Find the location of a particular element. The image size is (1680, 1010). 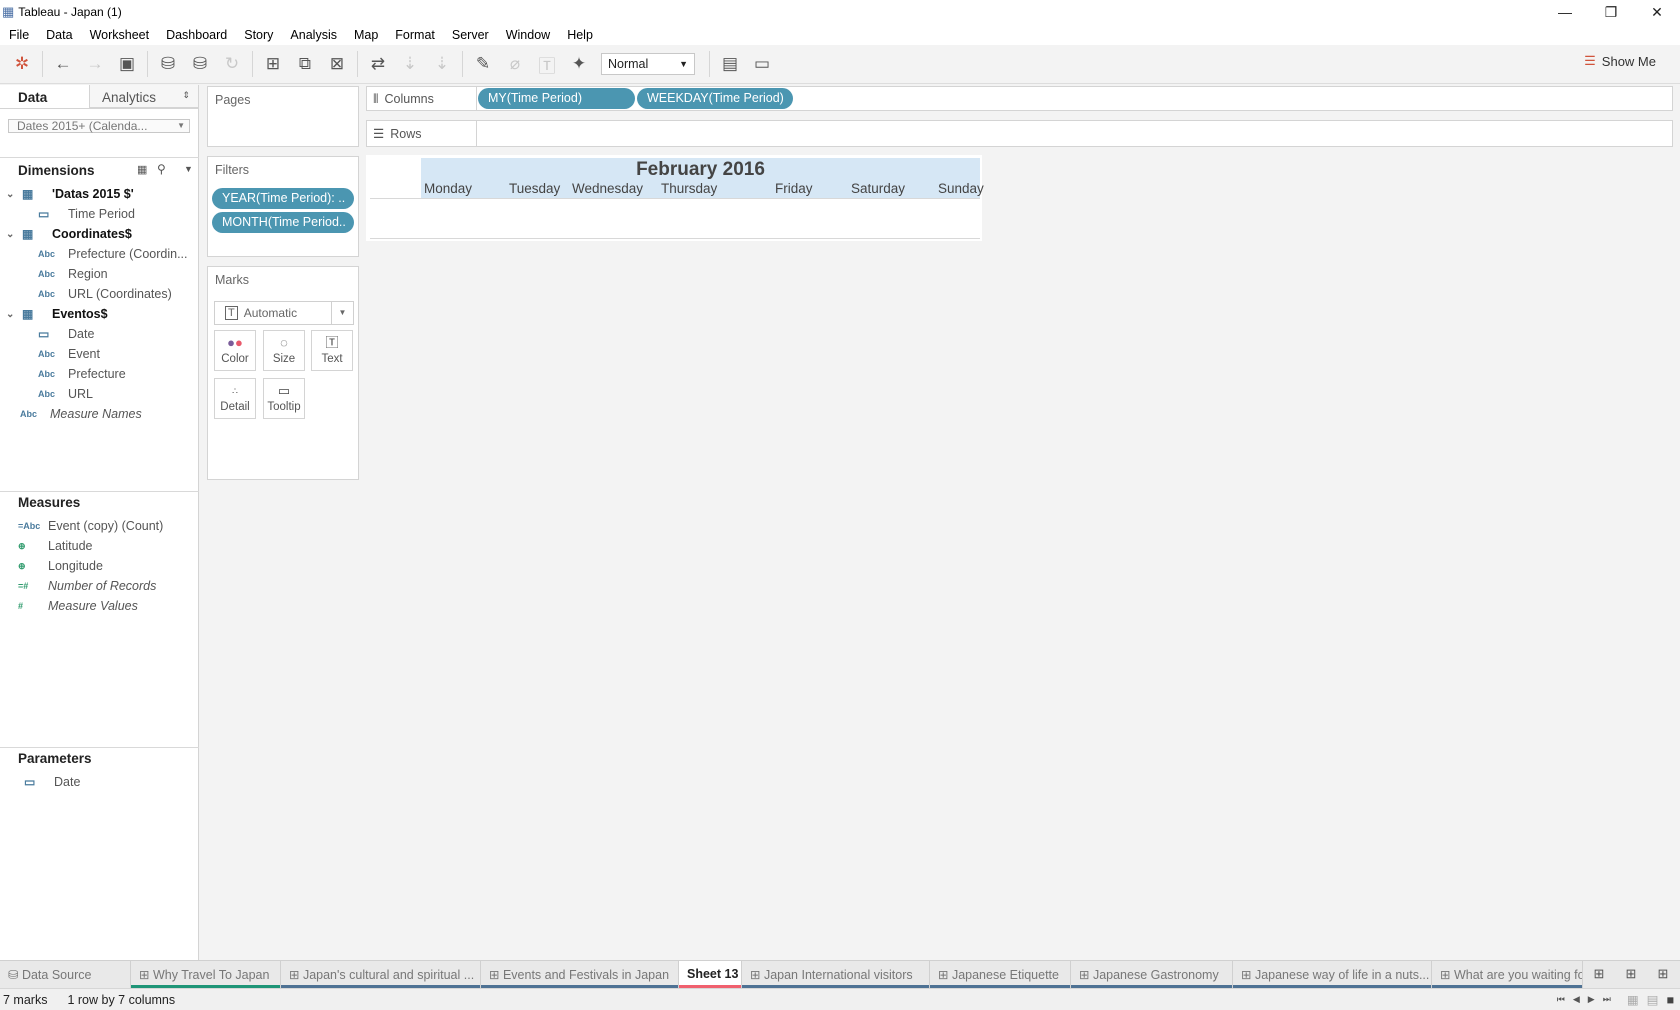

menu-help: Help is located at coordinates (580, 35).